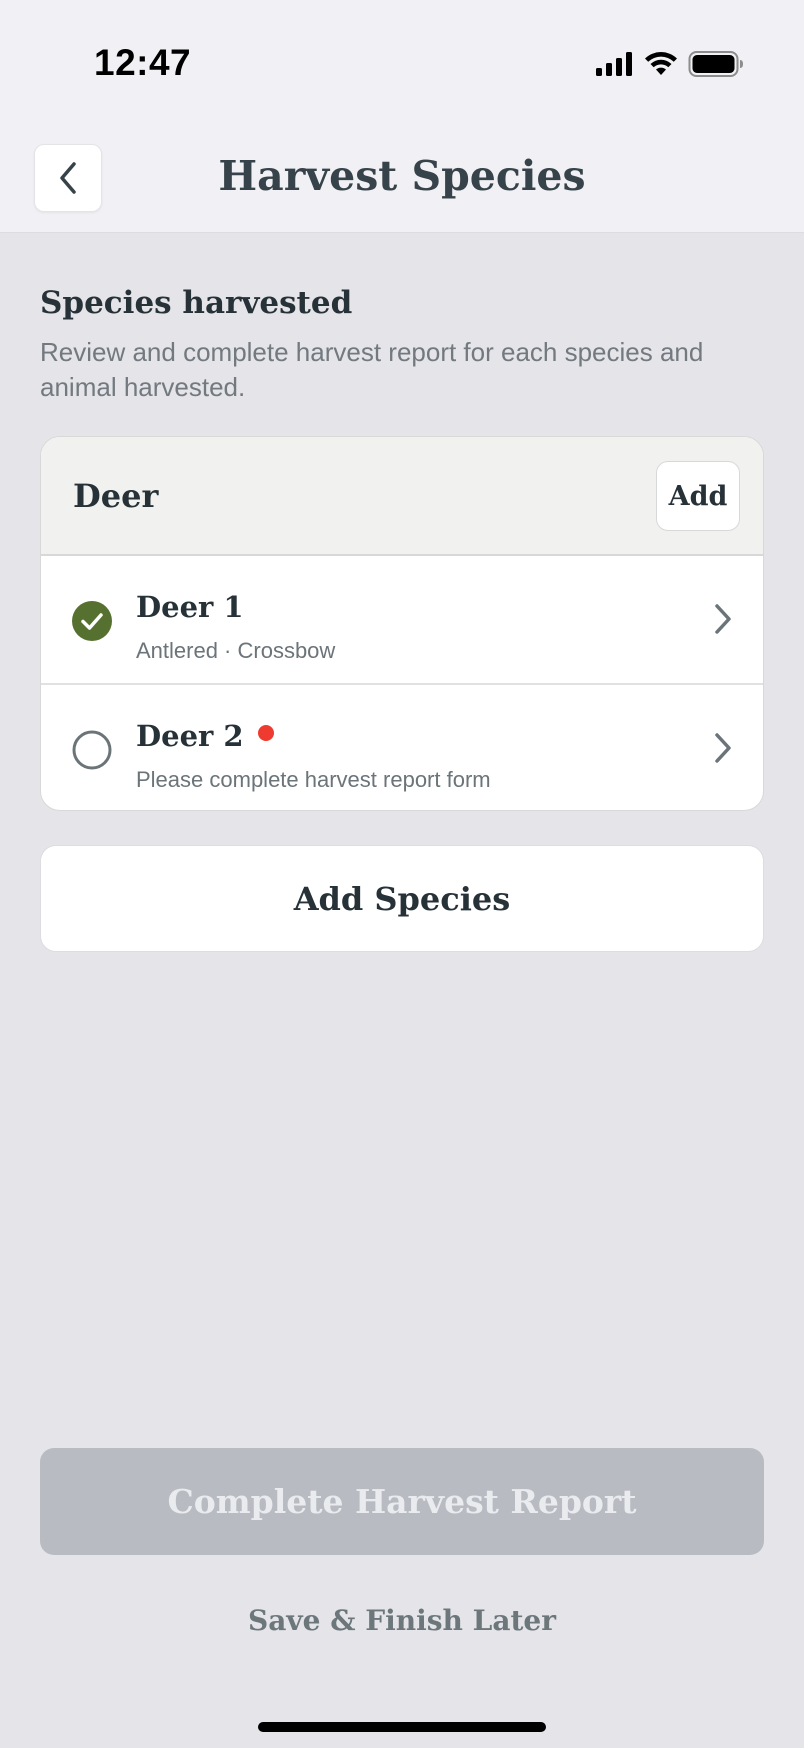 Image resolution: width=804 pixels, height=1748 pixels. What do you see at coordinates (698, 496) in the screenshot?
I see `add-animal-button: Add` at bounding box center [698, 496].